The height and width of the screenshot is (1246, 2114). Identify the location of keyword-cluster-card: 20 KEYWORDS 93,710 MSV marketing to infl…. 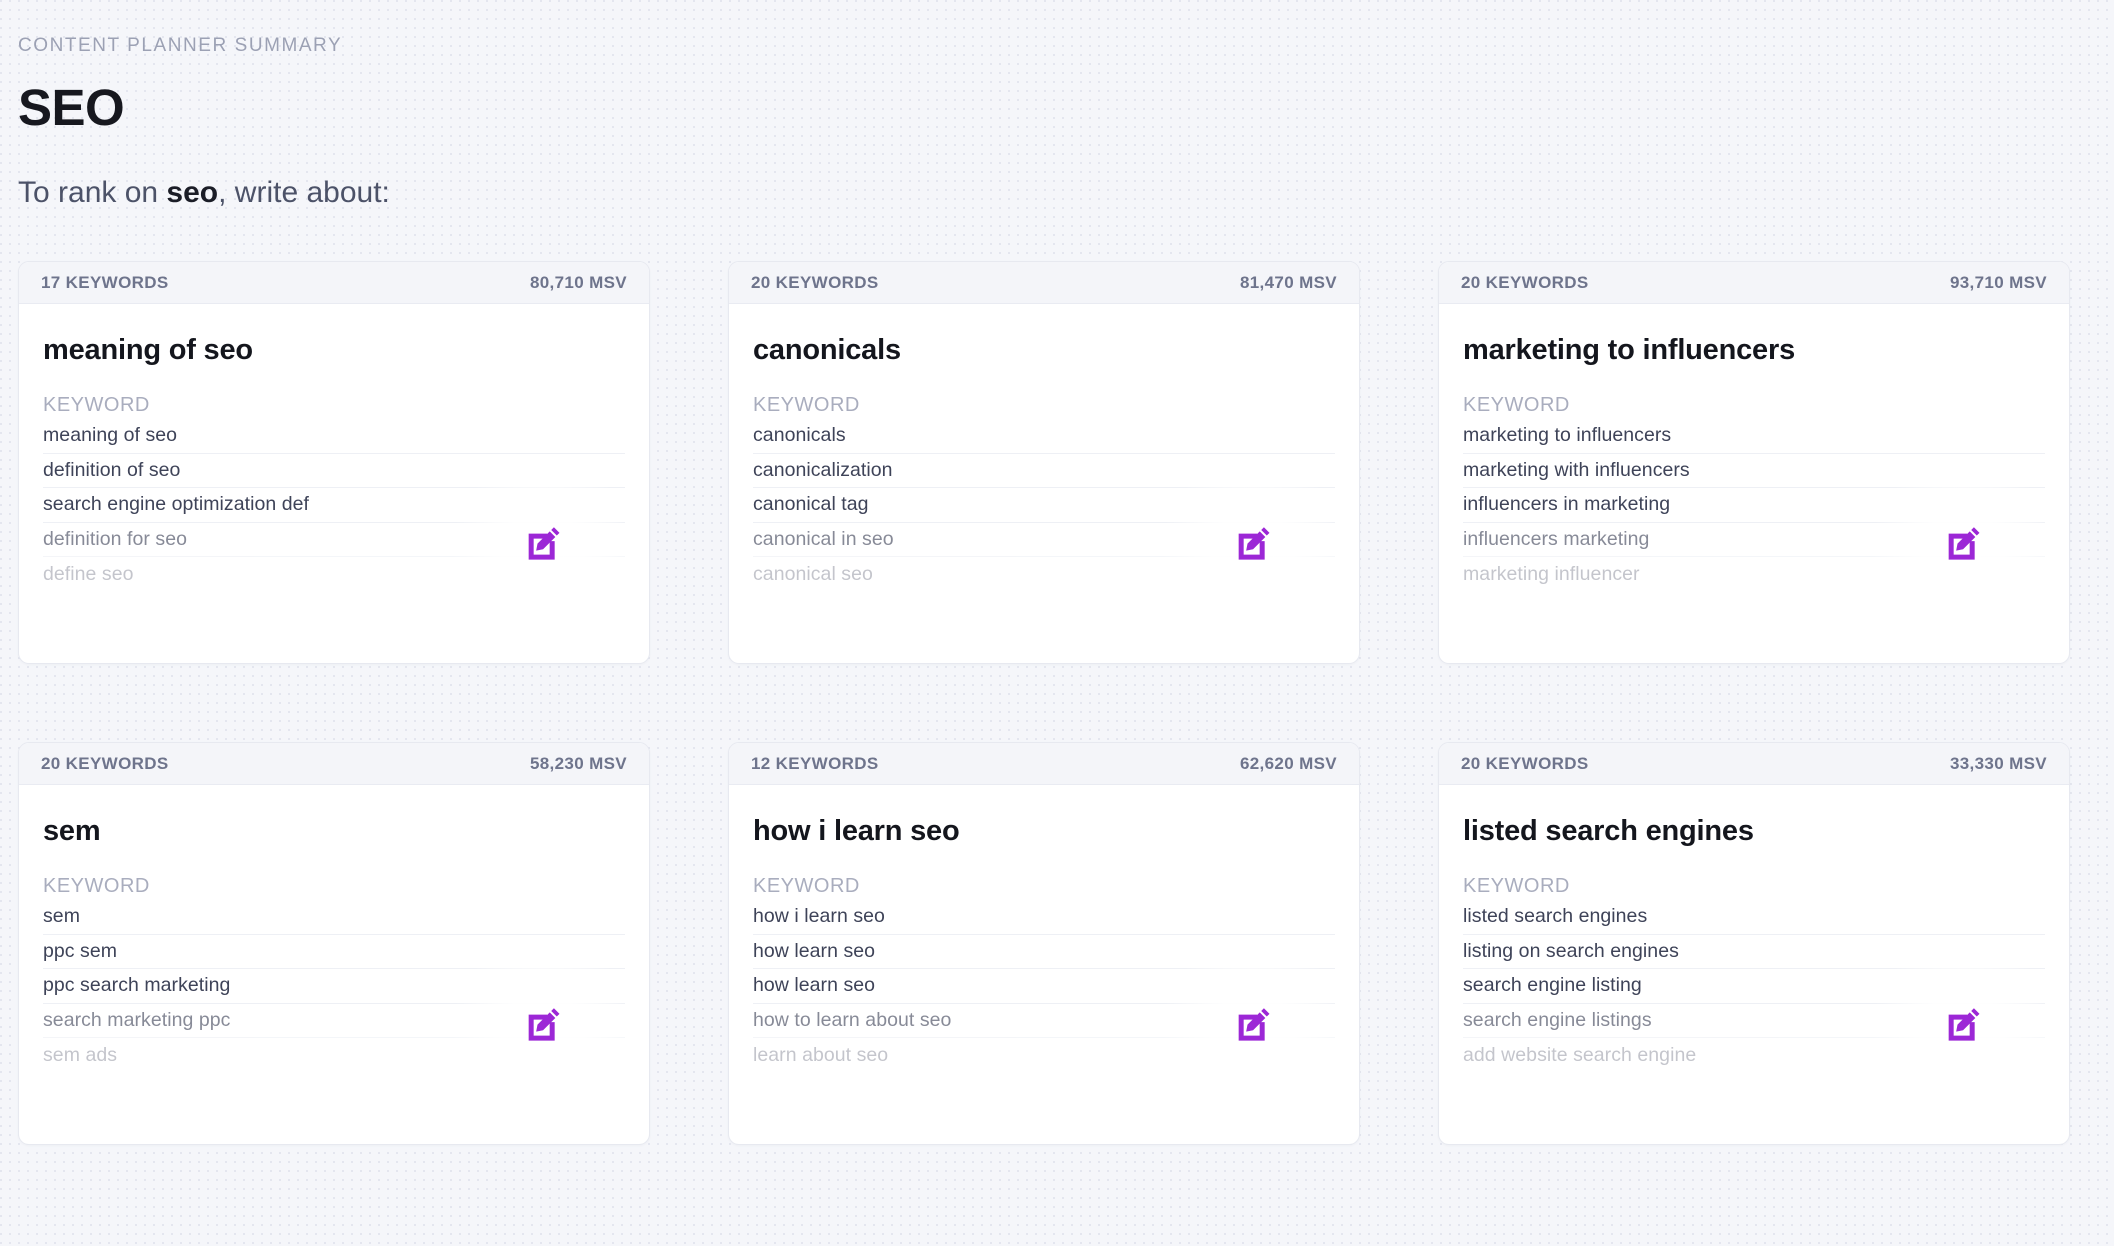
(1754, 462).